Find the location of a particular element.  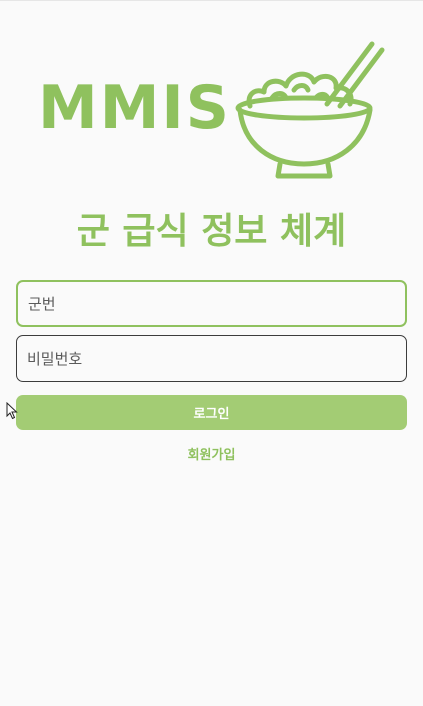

top-divider is located at coordinates (211, 0).